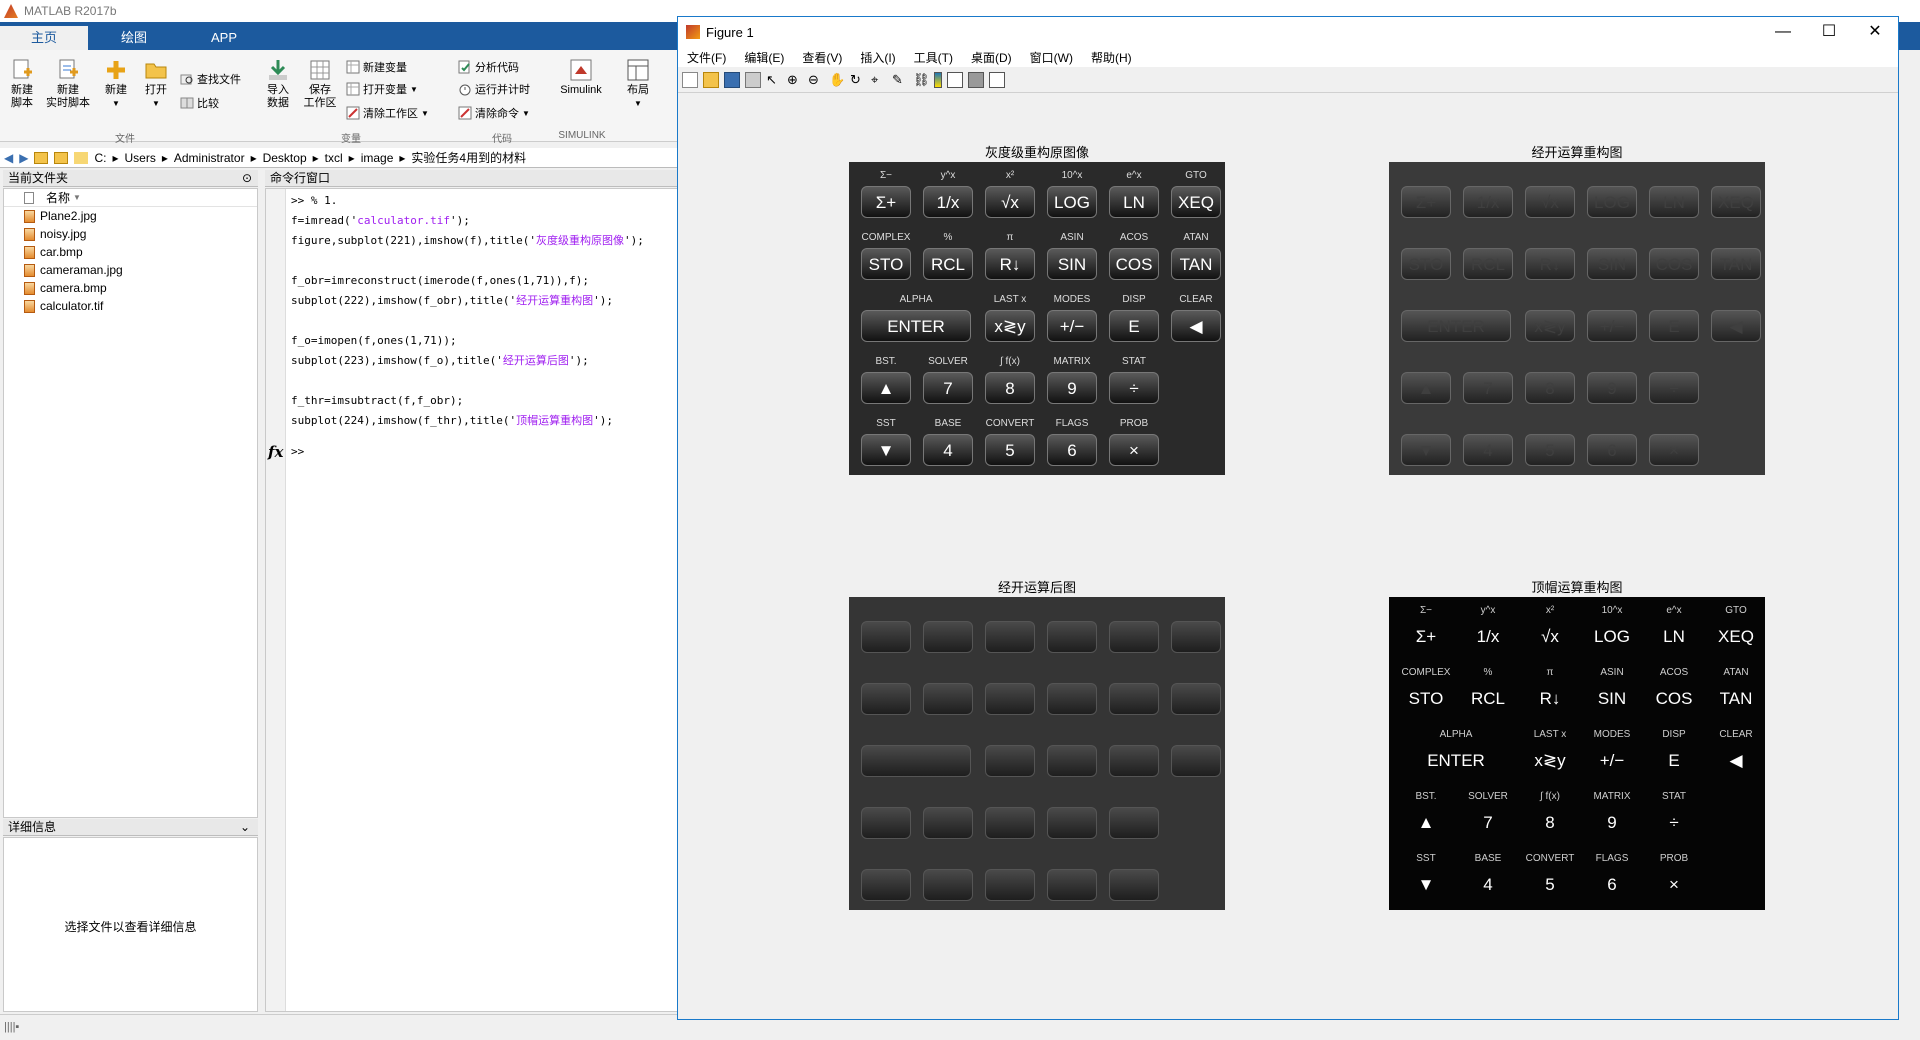 The image size is (1920, 1040). Describe the element at coordinates (711, 79) in the screenshot. I see `open-file-icon` at that location.